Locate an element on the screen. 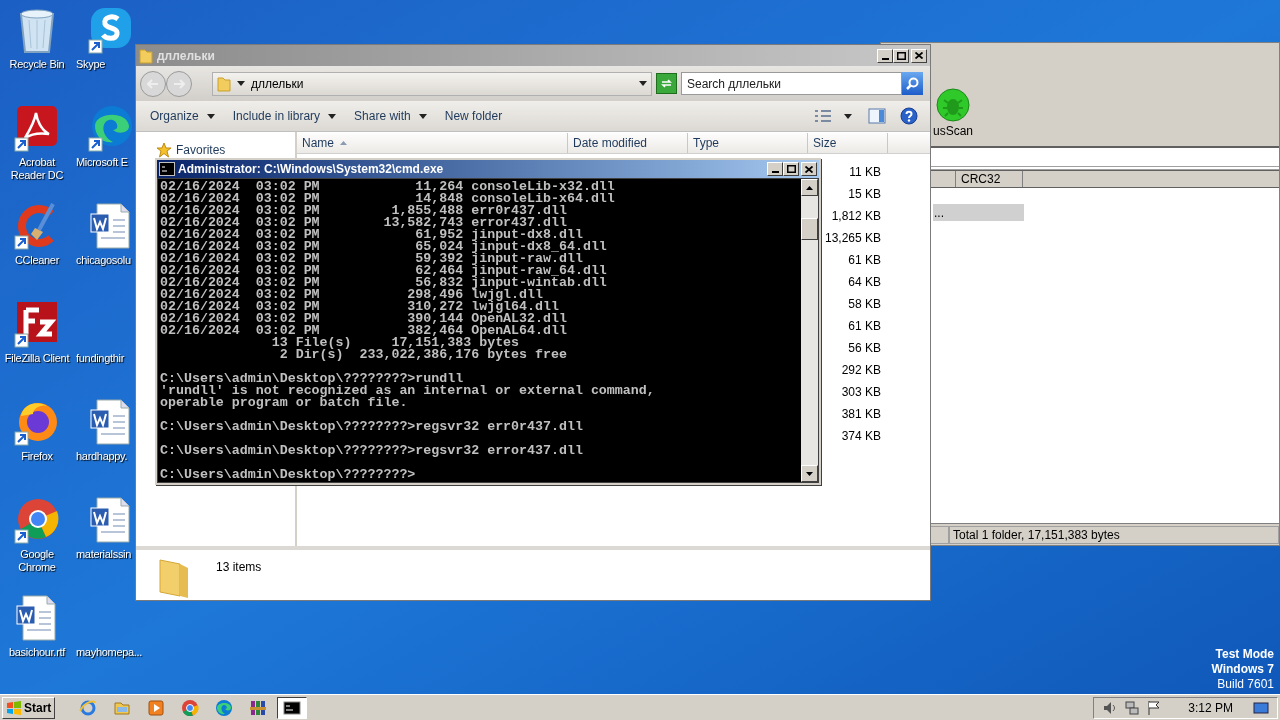 The height and width of the screenshot is (720, 1280). scroll-up-button is located at coordinates (809, 187).